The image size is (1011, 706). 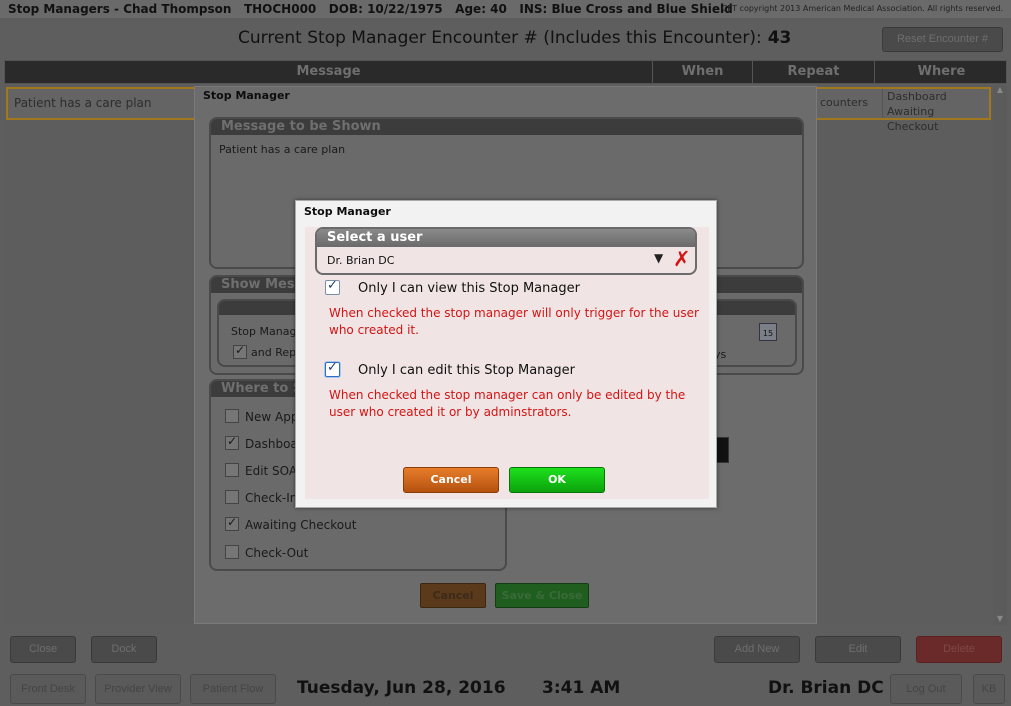 What do you see at coordinates (240, 351) in the screenshot?
I see `repeat-checkbox` at bounding box center [240, 351].